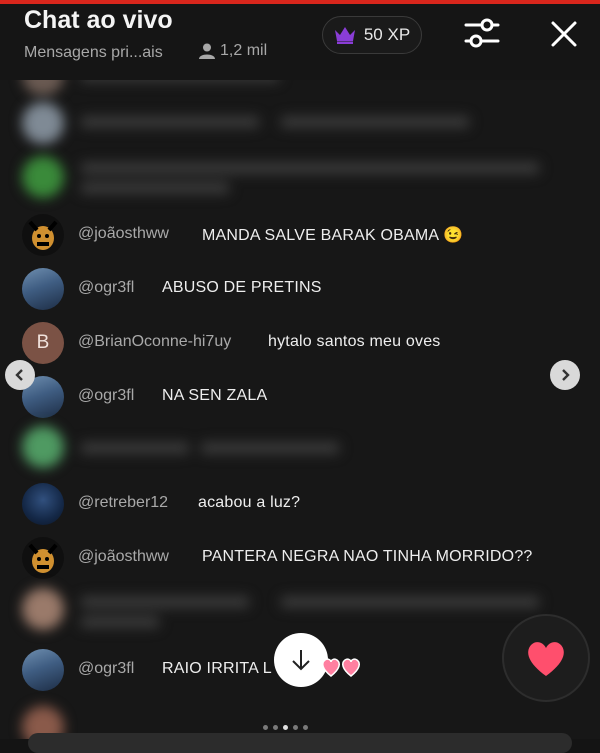 This screenshot has width=600, height=753. I want to click on message-text: MANDA SALVE BARAK OBAMA 😉, so click(333, 235).